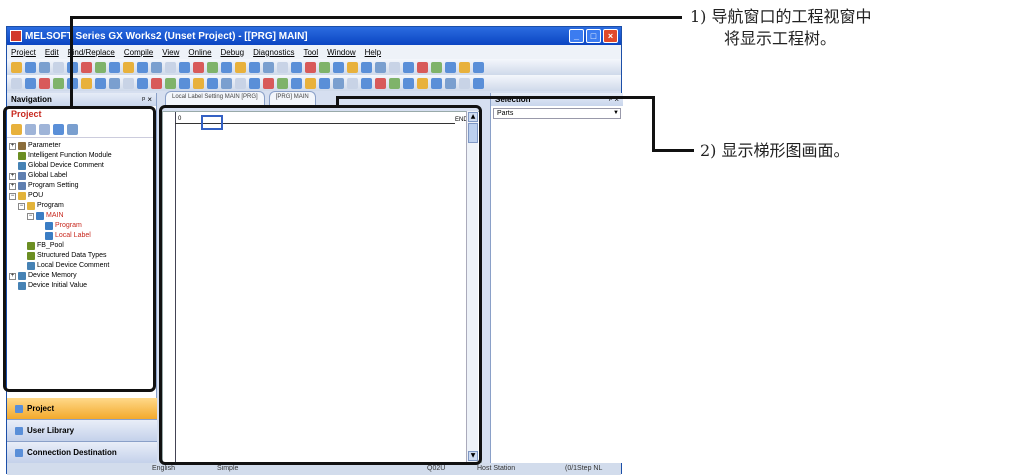 The height and width of the screenshot is (476, 1021). I want to click on navigation-title: Navigation, so click(31, 99).